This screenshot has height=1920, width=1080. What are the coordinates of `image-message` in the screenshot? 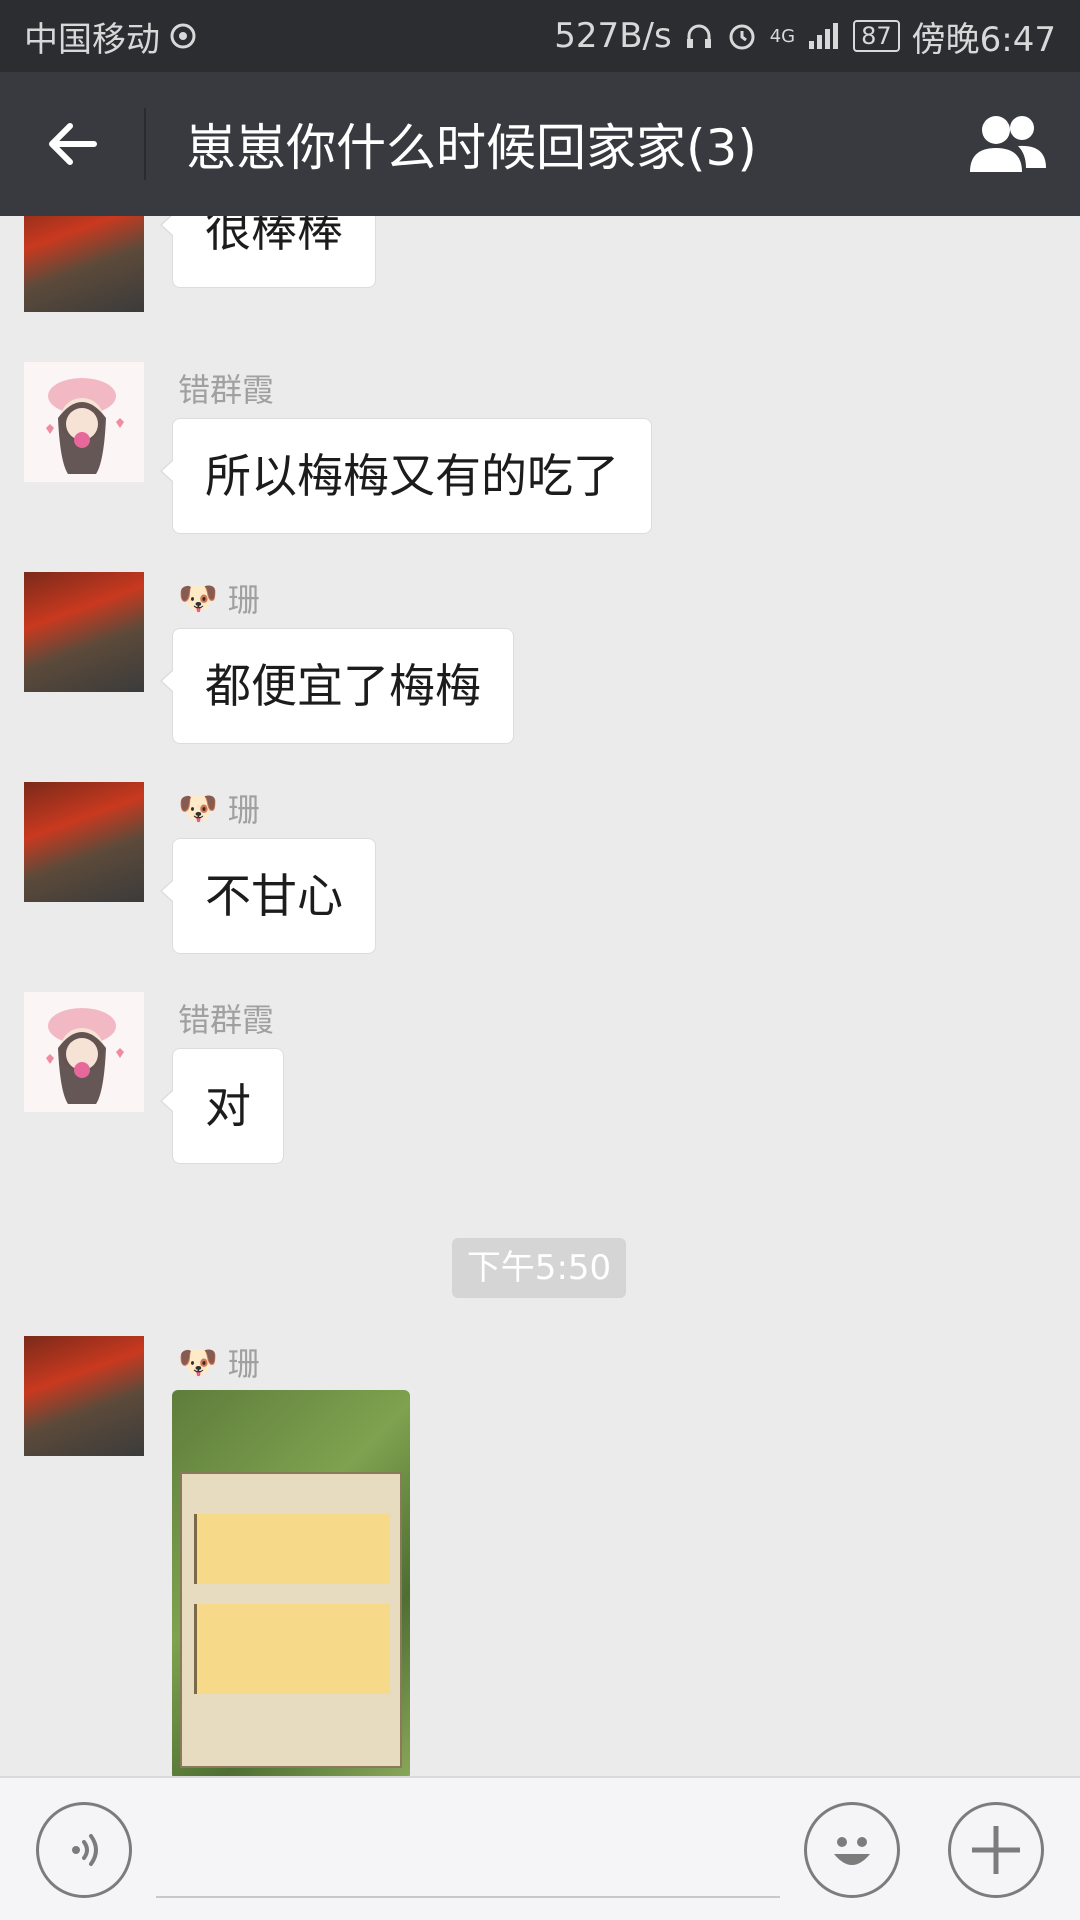 It's located at (291, 1583).